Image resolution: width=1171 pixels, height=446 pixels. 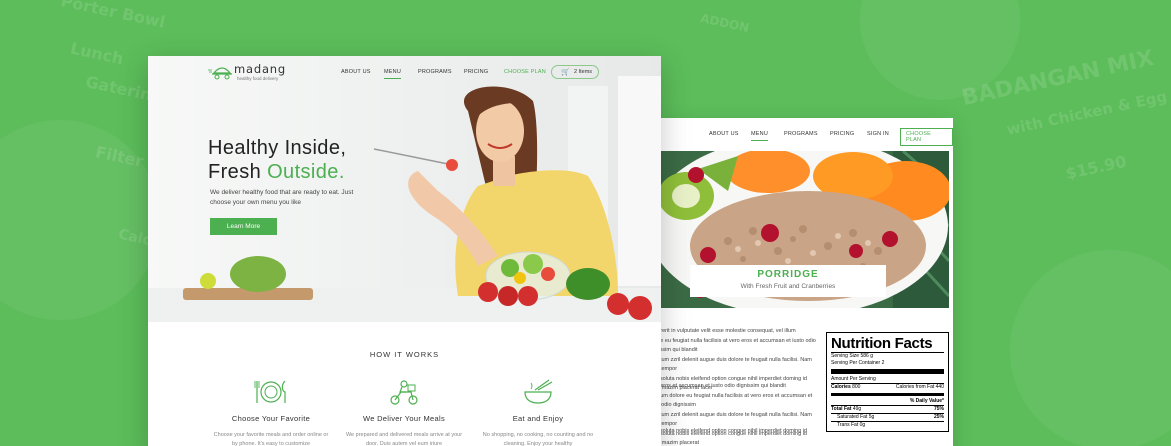 I want to click on step-title: Eat and Enjoy, so click(x=538, y=418).